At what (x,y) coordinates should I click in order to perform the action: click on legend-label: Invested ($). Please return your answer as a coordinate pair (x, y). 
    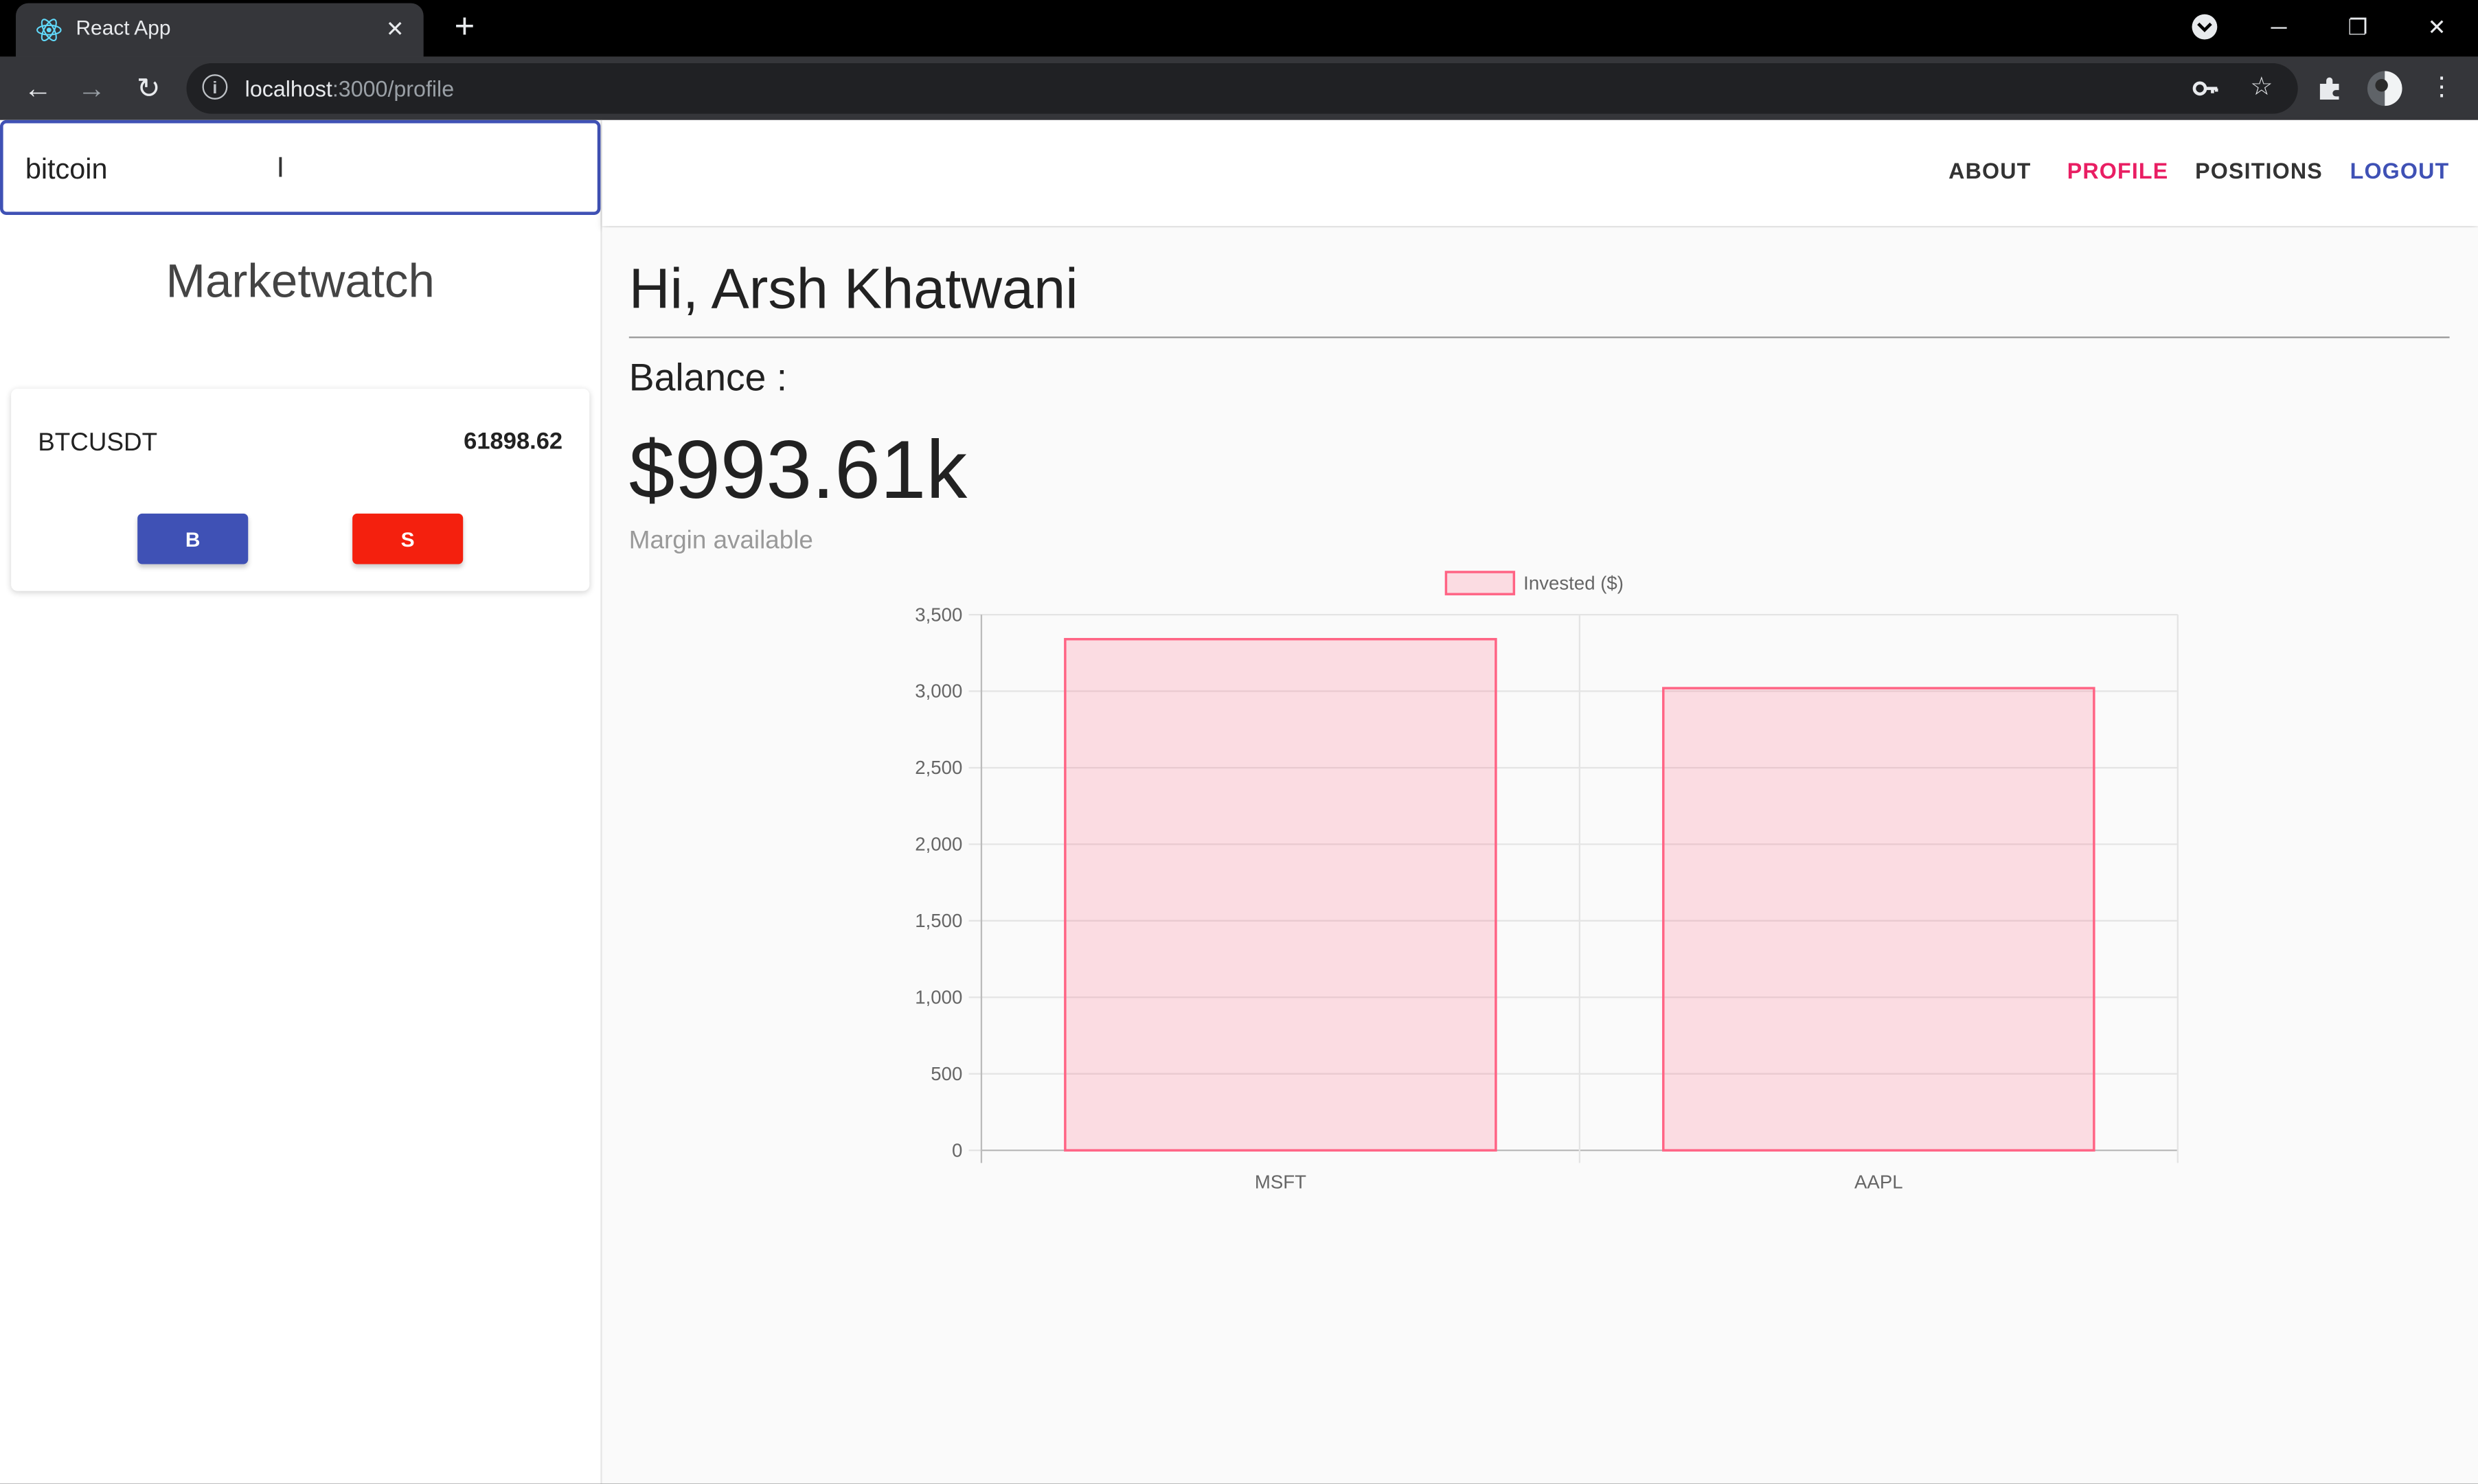
    Looking at the image, I should click on (1573, 583).